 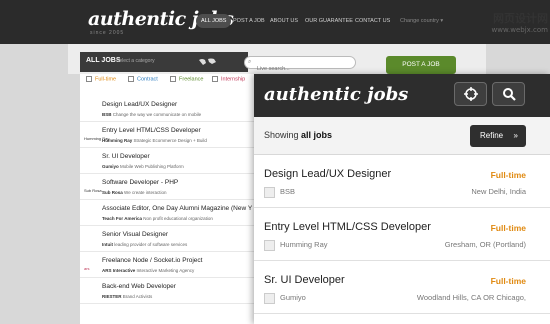 What do you see at coordinates (152, 260) in the screenshot?
I see `job-title: Freelance Node / Socket.io Project` at bounding box center [152, 260].